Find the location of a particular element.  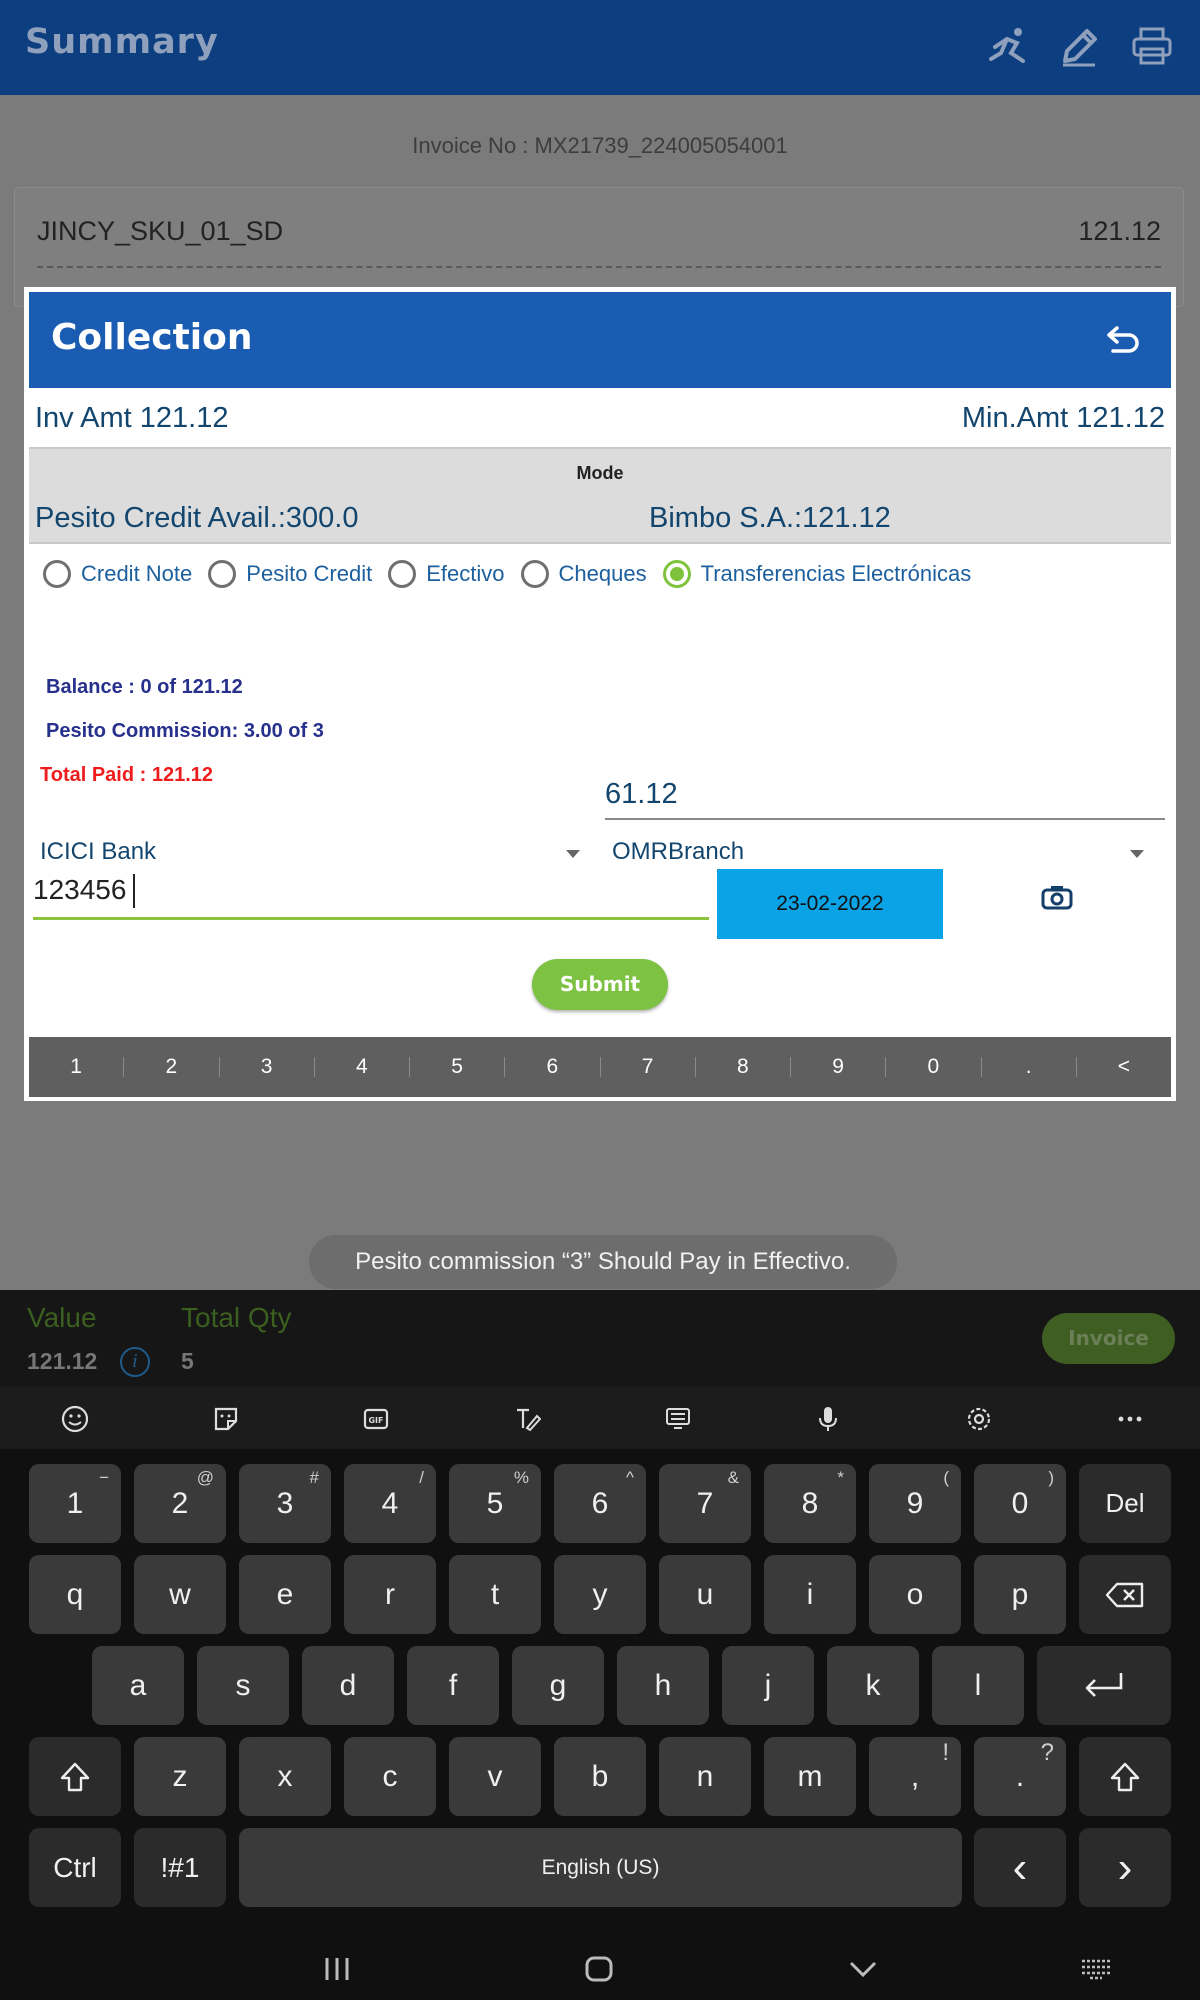

key-label: 4 is located at coordinates (390, 1503).